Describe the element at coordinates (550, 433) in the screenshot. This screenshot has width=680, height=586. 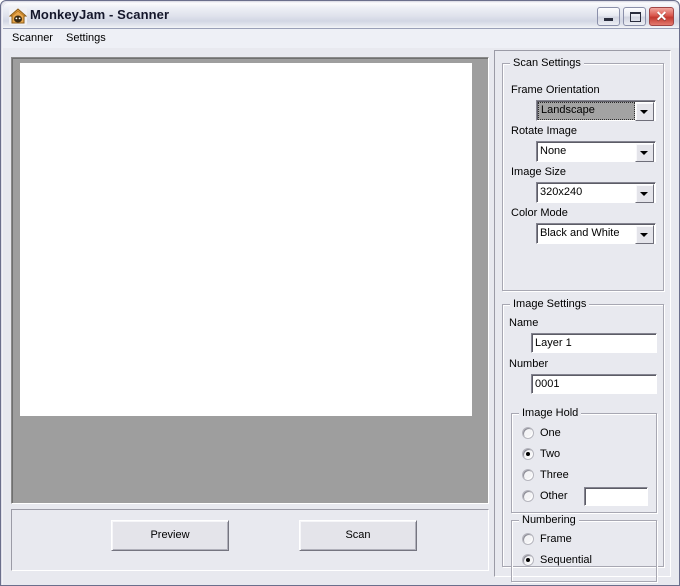
I see `radio-label: One` at that location.